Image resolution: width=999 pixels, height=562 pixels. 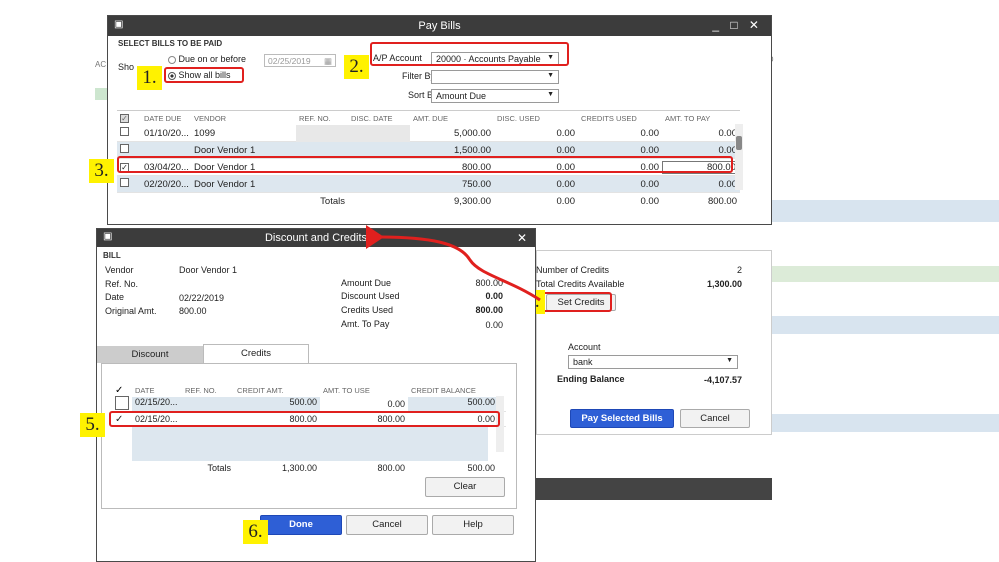 What do you see at coordinates (166, 118) in the screenshot?
I see `col-date-due: DATE DUE` at bounding box center [166, 118].